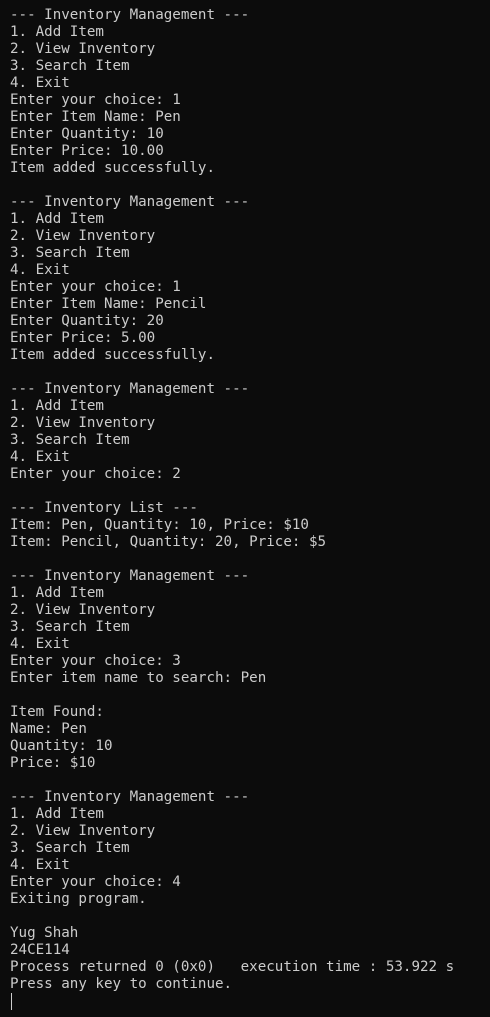 This screenshot has width=490, height=1017. What do you see at coordinates (249, 1001) in the screenshot?
I see `cursor-line` at bounding box center [249, 1001].